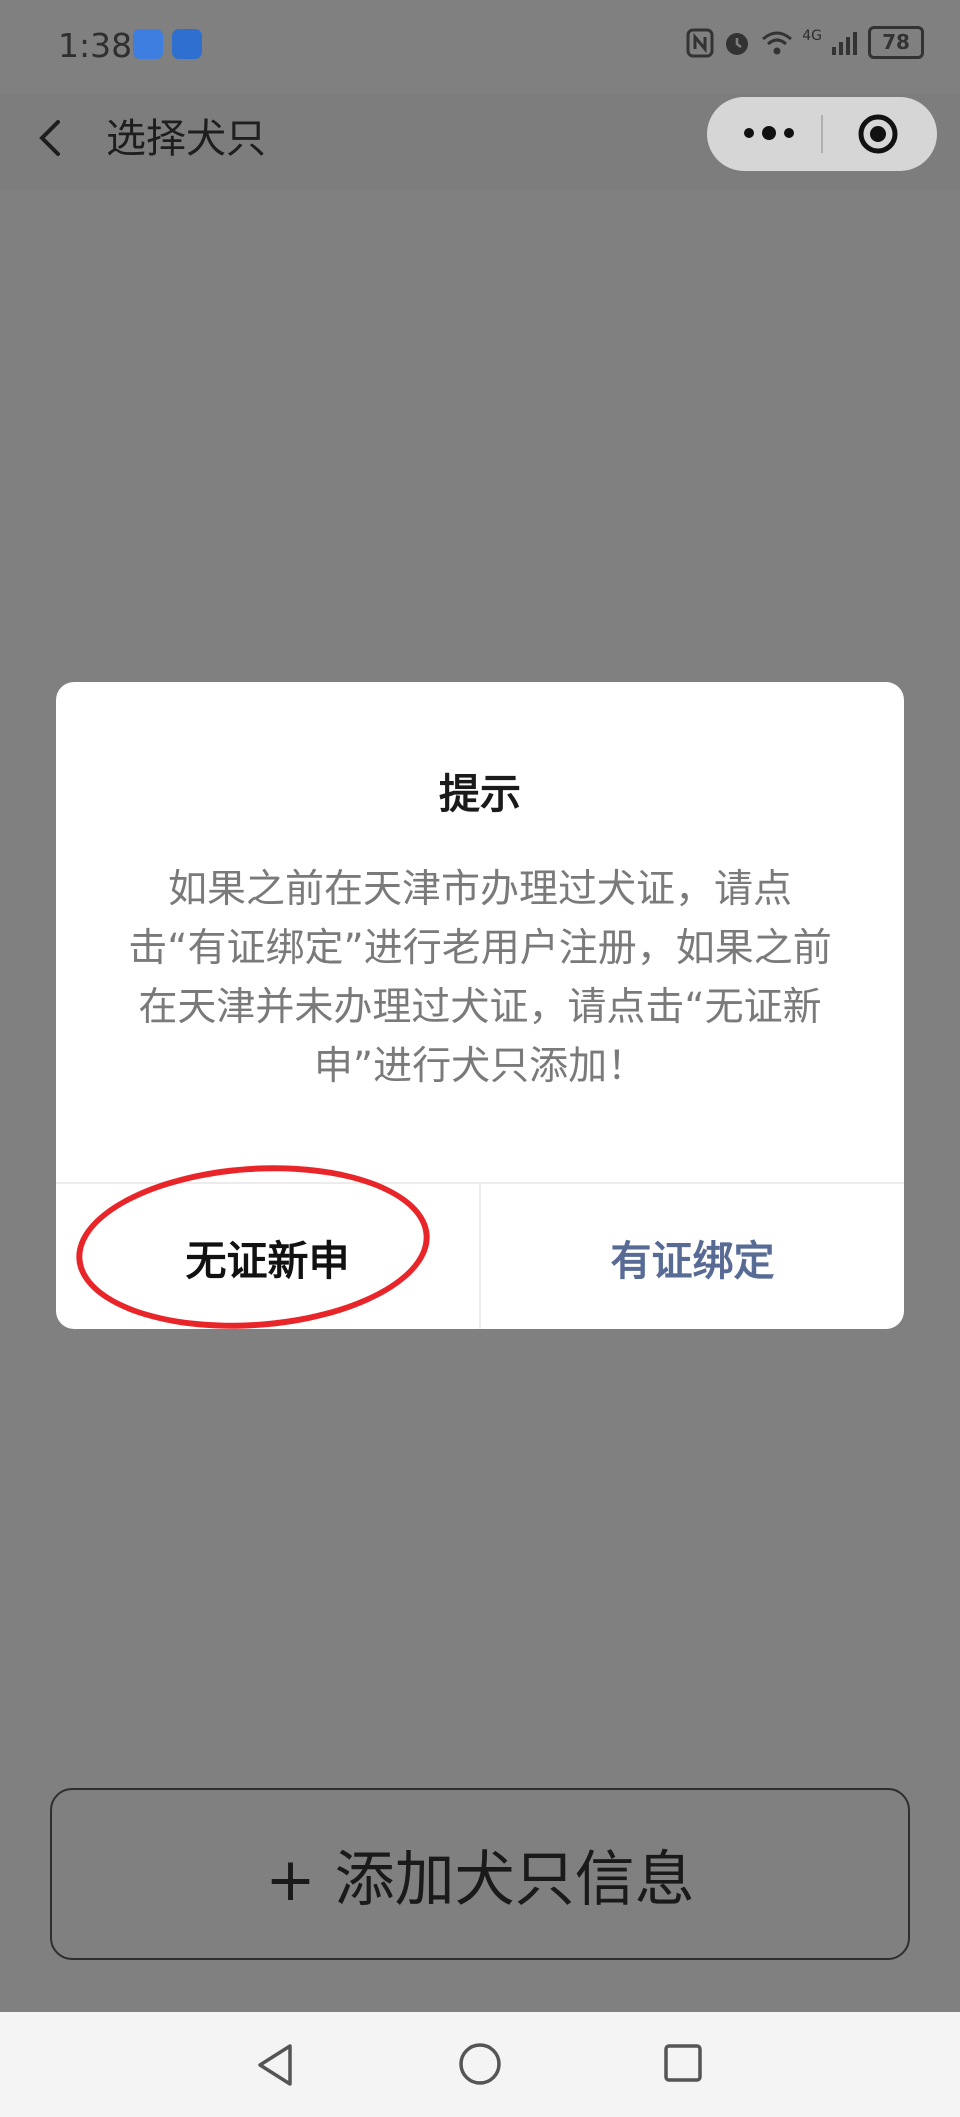  I want to click on home-circle-icon, so click(480, 2064).